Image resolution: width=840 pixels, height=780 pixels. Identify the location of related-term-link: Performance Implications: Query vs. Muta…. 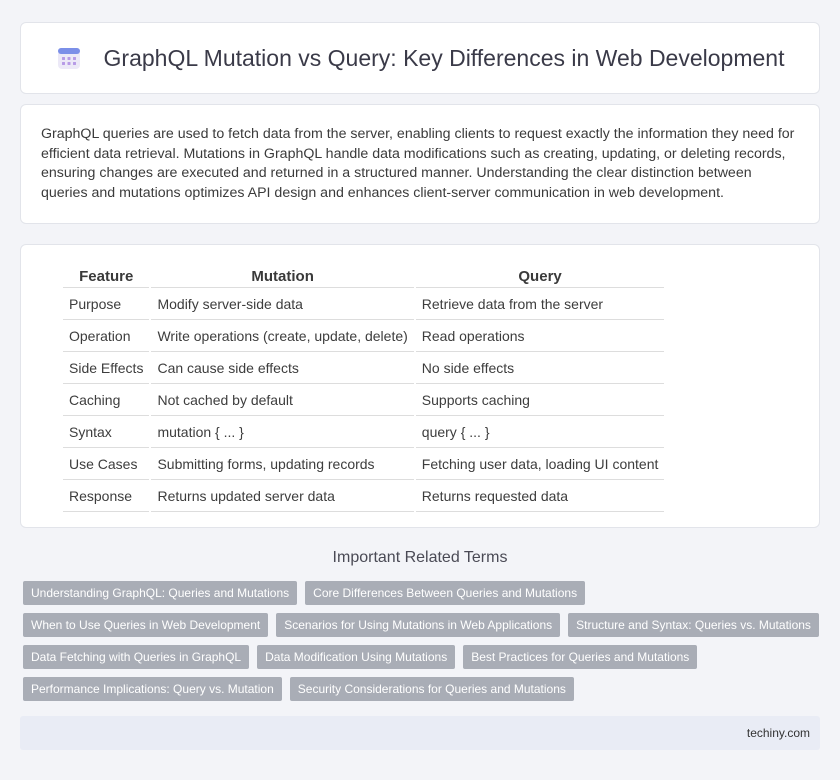
(152, 689).